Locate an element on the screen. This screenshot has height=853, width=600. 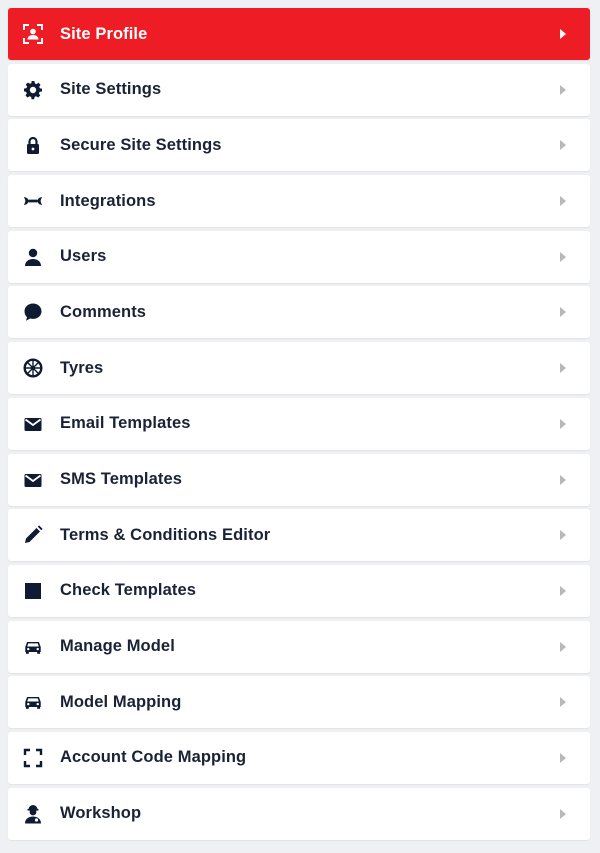
menu-item-users: Users is located at coordinates (299, 256).